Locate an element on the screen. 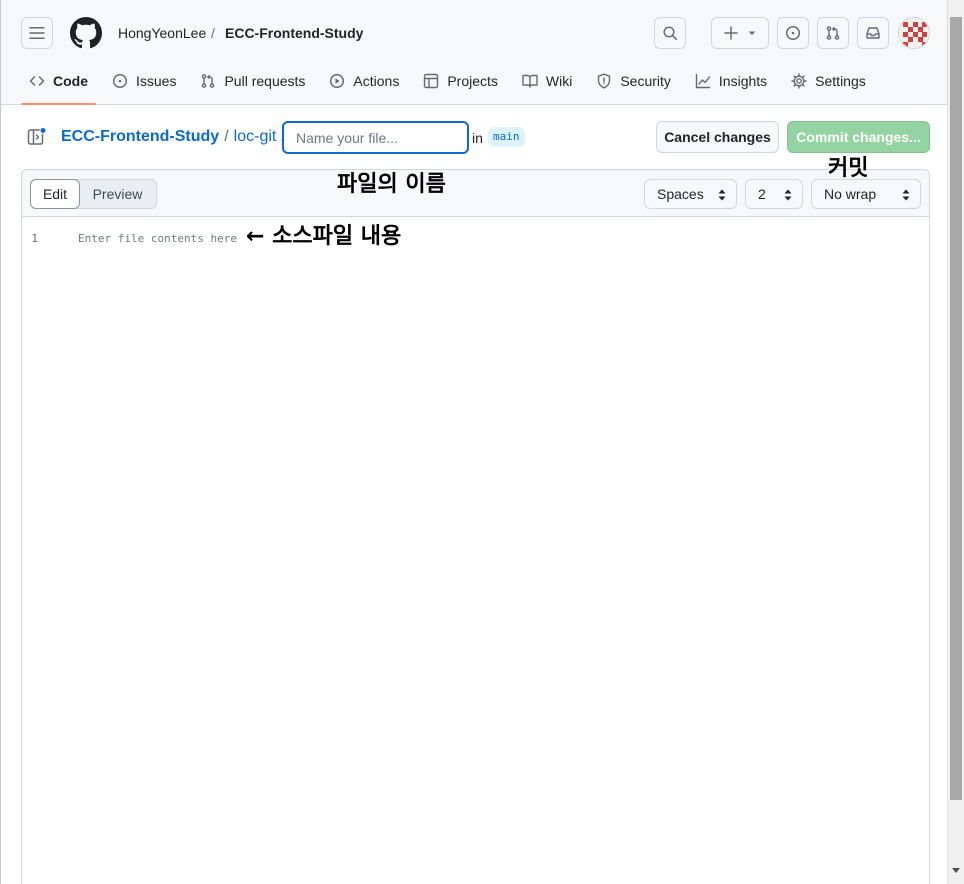 Image resolution: width=964 pixels, height=884 pixels. scrollbar-thumb is located at coordinates (956, 408).